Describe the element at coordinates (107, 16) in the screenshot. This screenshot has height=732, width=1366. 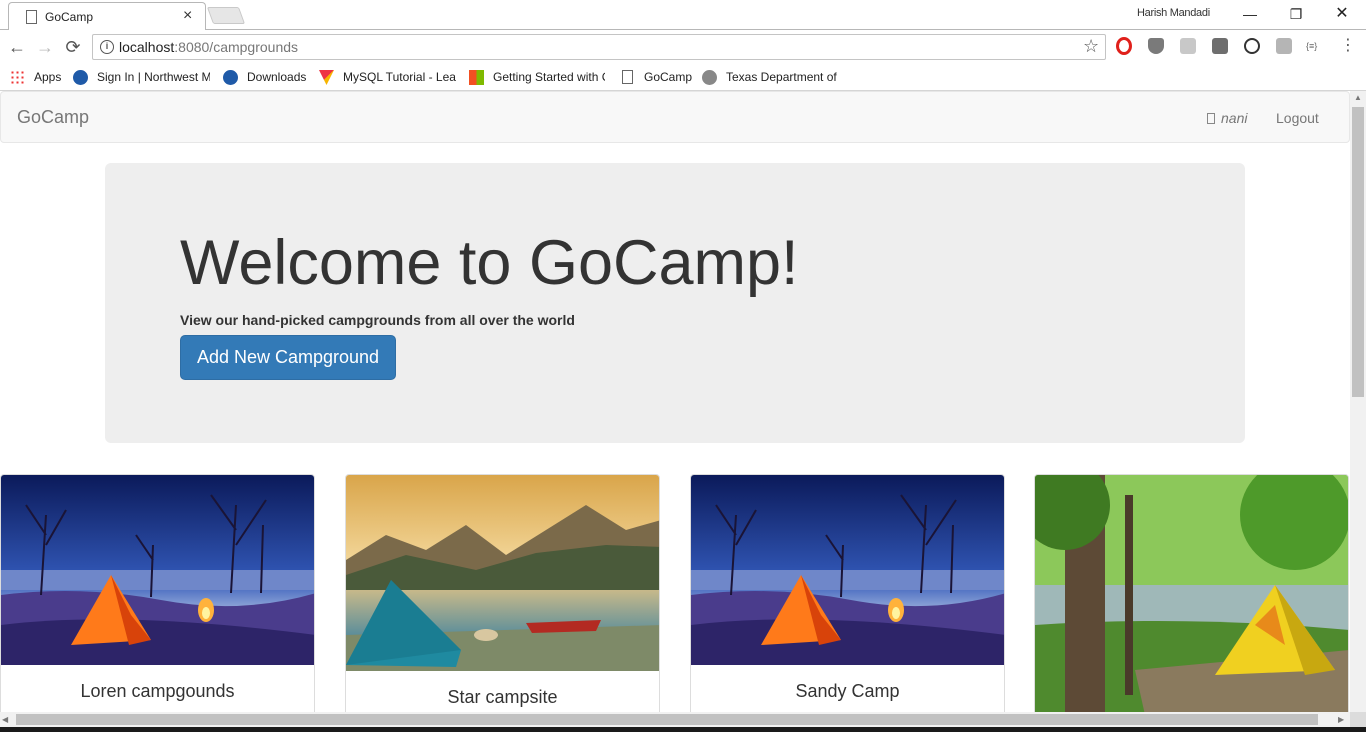
I see `tab-gocamp: GoCamp ×` at that location.